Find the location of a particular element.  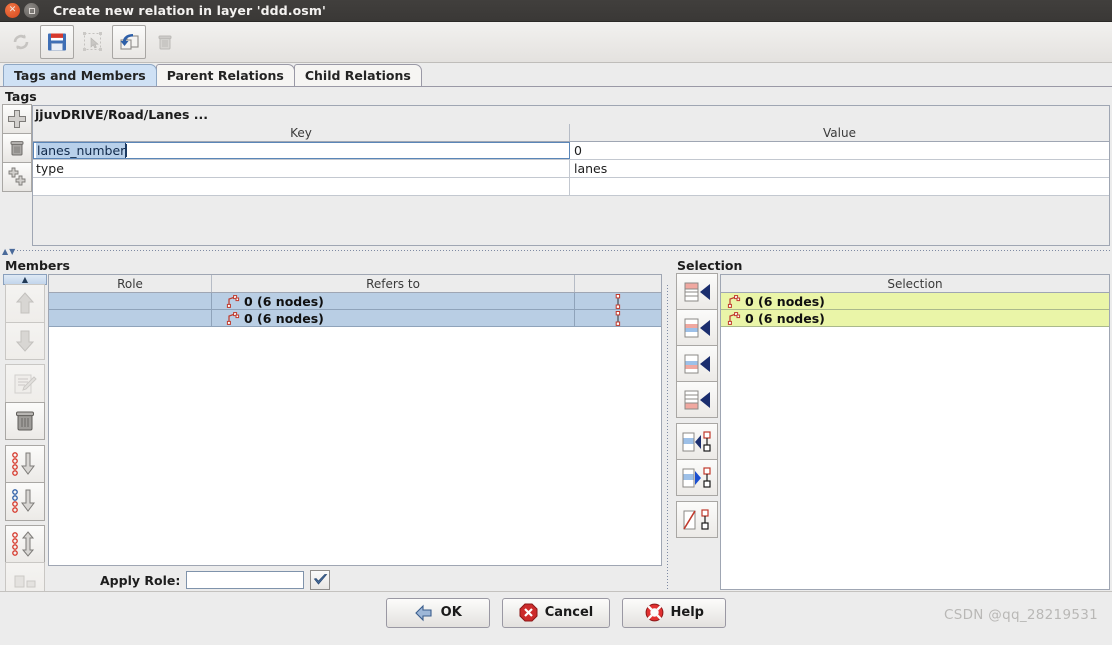

ok-label: OK is located at coordinates (451, 612).